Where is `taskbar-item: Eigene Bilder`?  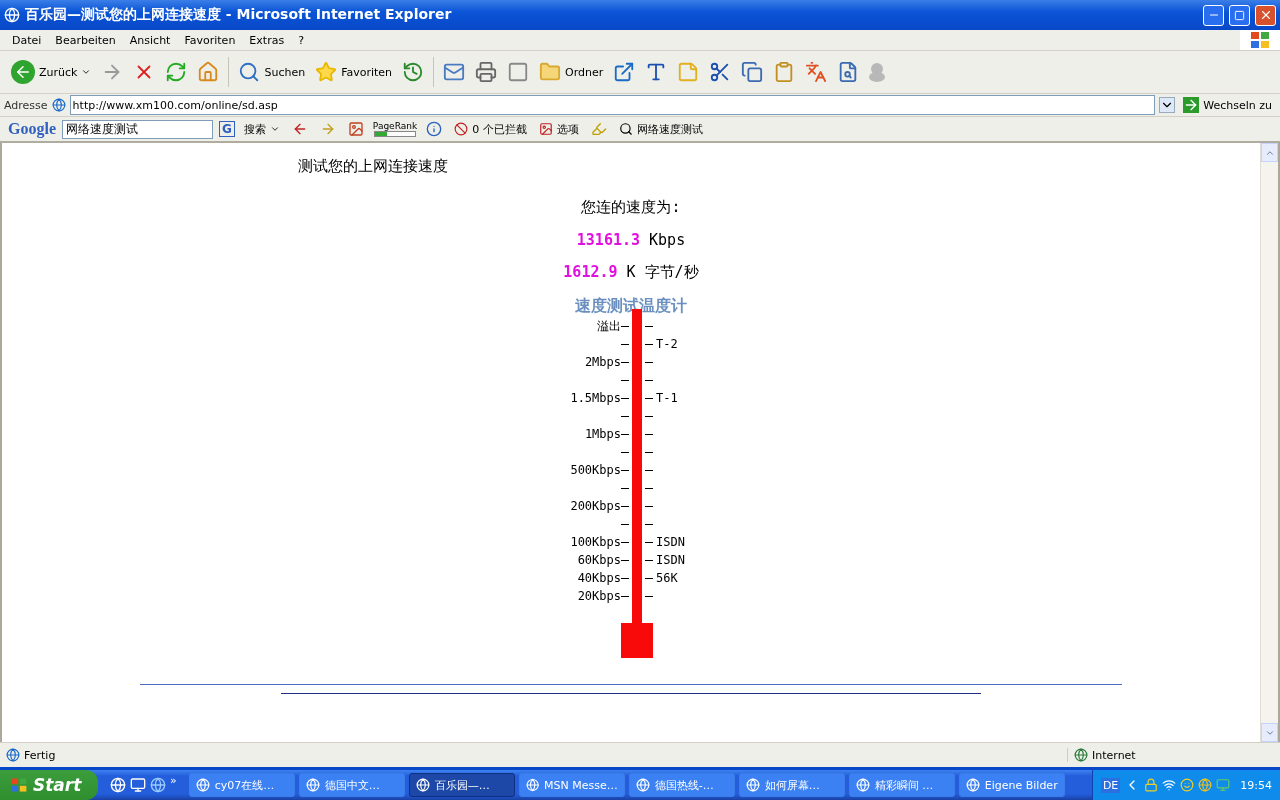
taskbar-item: Eigene Bilder is located at coordinates (1011, 785).